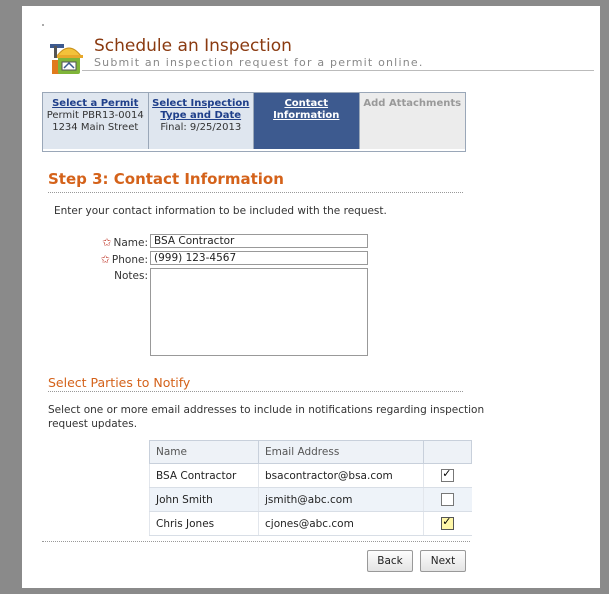 Image resolution: width=609 pixels, height=594 pixels. Describe the element at coordinates (204, 452) in the screenshot. I see `column-header-name: Name` at that location.